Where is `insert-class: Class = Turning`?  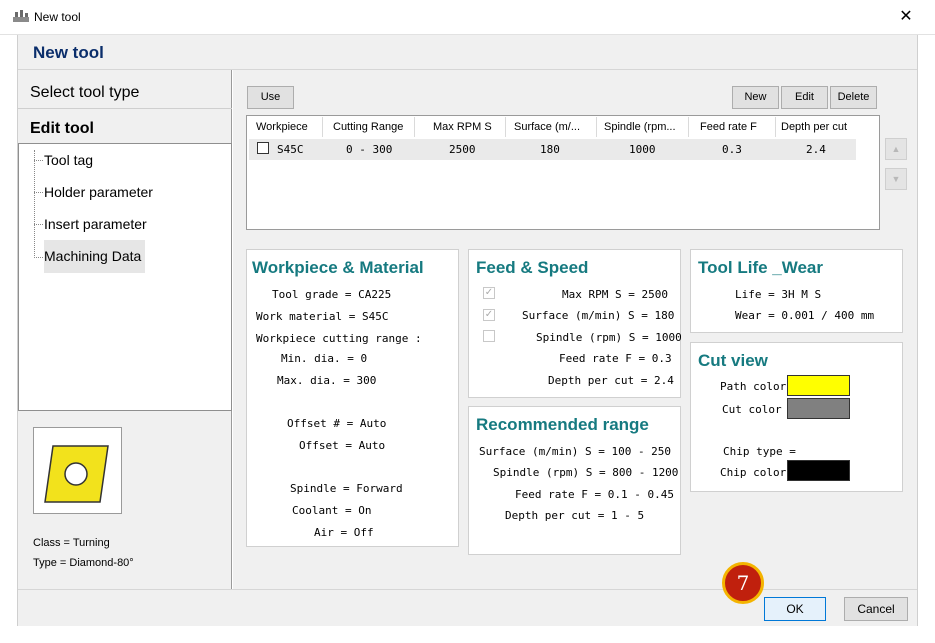 insert-class: Class = Turning is located at coordinates (71, 543).